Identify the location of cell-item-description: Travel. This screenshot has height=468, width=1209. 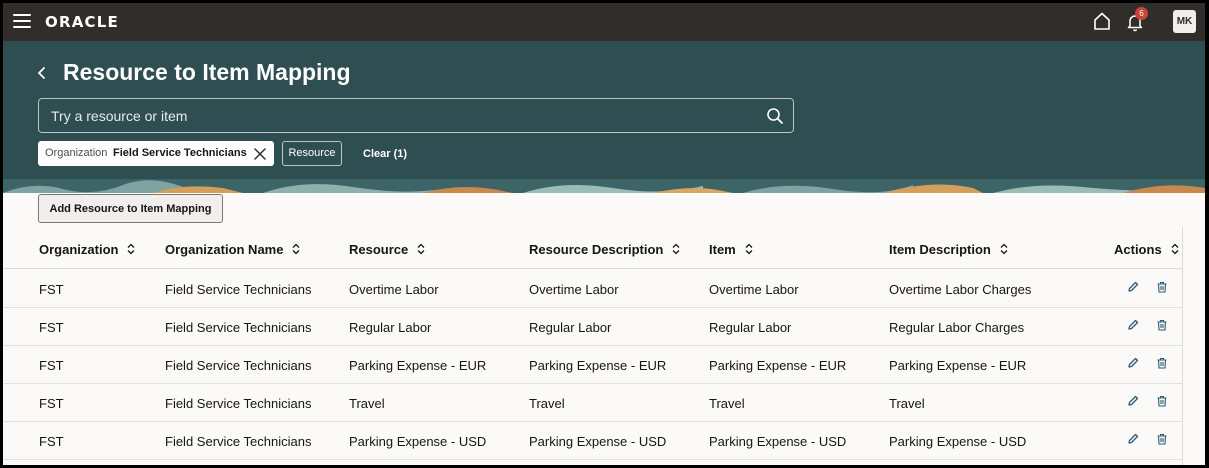
(907, 403).